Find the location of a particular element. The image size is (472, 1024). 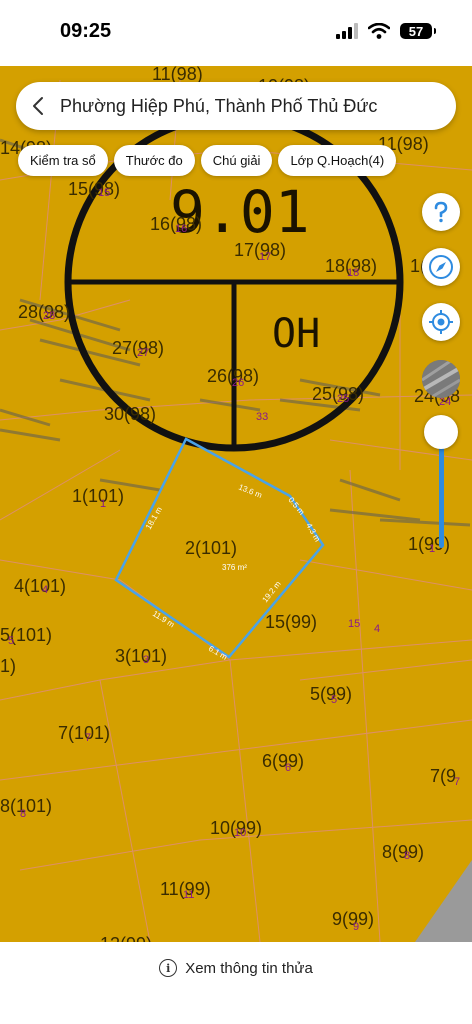

measure-chip: Thước đo is located at coordinates (154, 160).